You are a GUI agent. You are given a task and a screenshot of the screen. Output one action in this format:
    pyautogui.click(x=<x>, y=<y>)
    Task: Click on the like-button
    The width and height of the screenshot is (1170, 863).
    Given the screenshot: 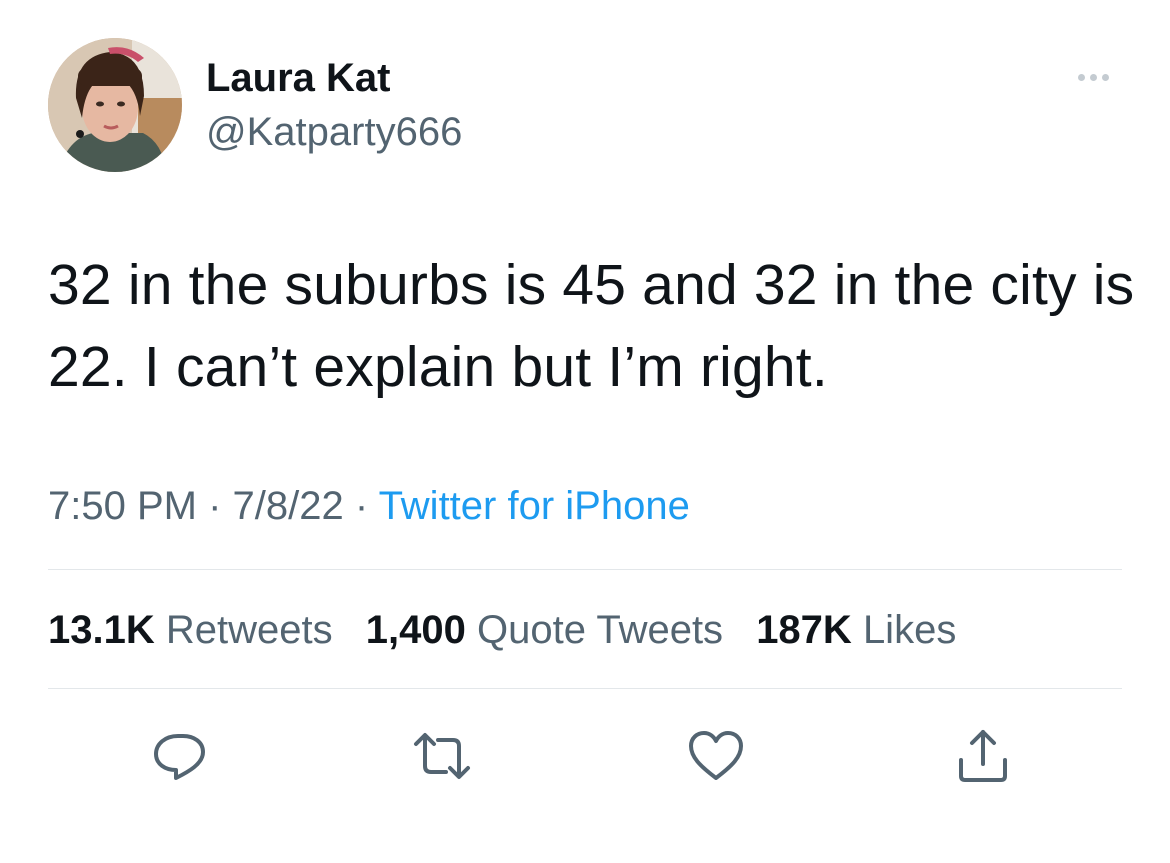 What is the action you would take?
    pyautogui.click(x=716, y=756)
    